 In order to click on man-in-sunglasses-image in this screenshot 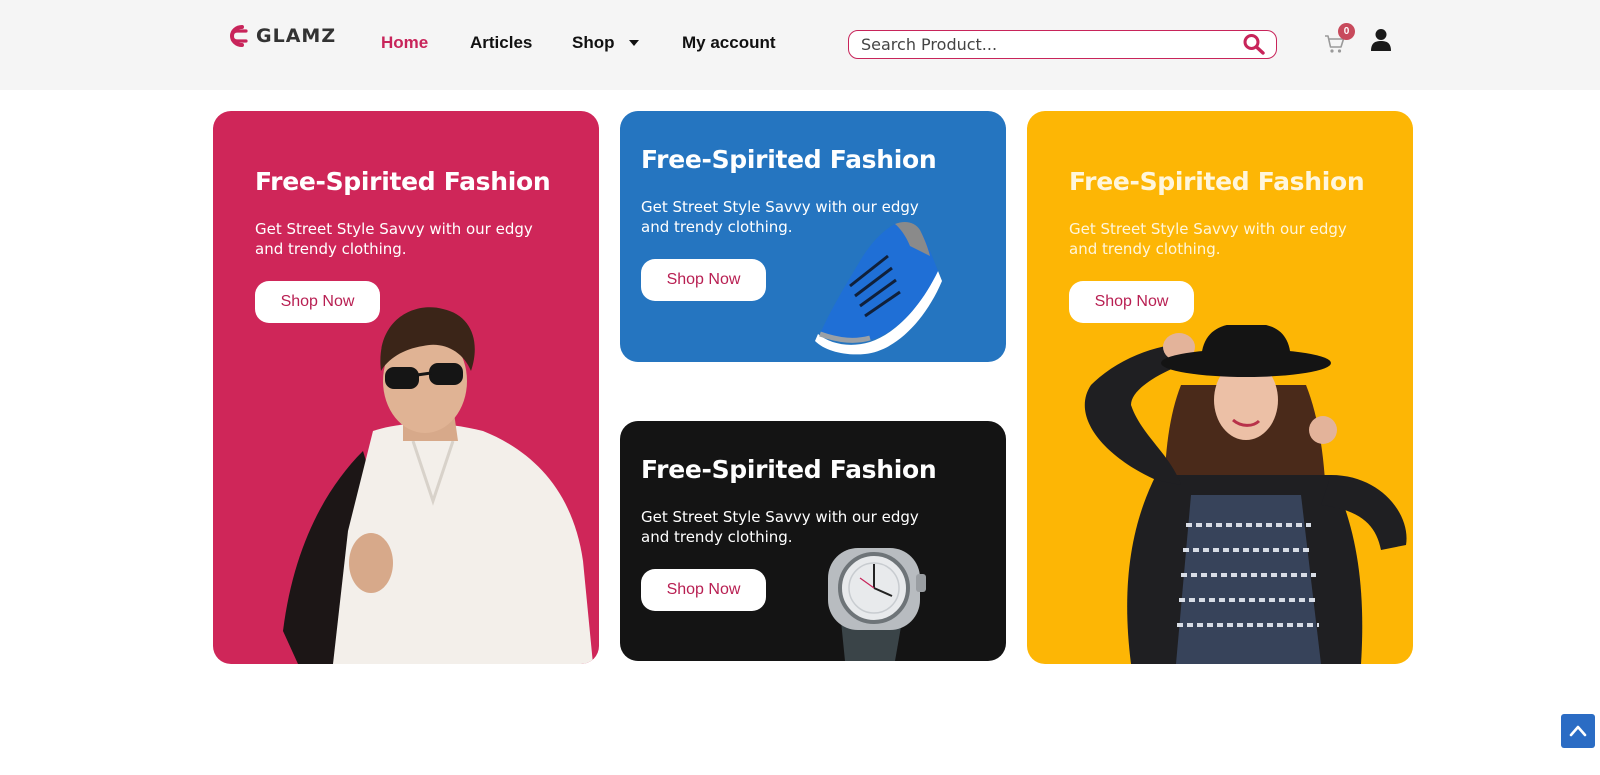, I will do `click(438, 485)`.